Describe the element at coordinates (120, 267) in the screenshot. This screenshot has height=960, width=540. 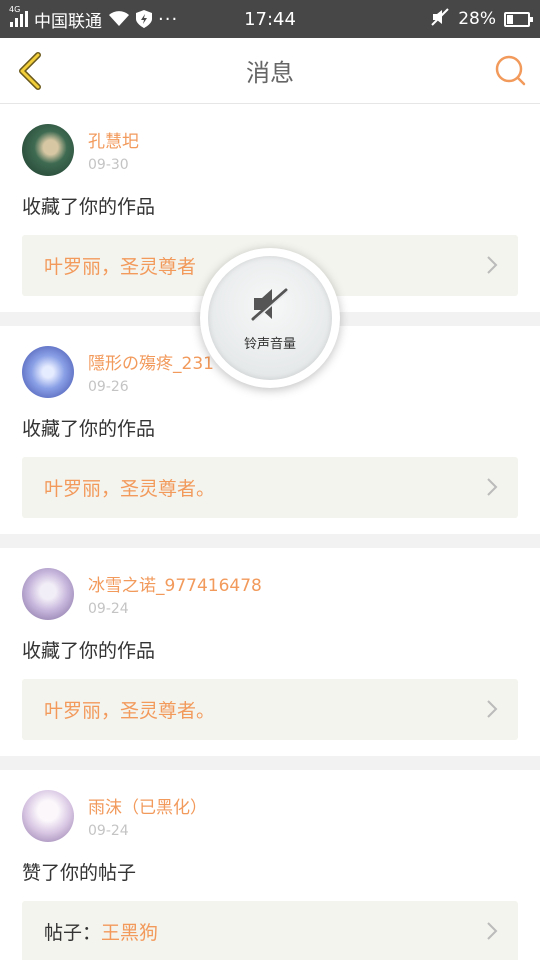
I see `card-title: 叶罗丽，圣灵尊者` at that location.